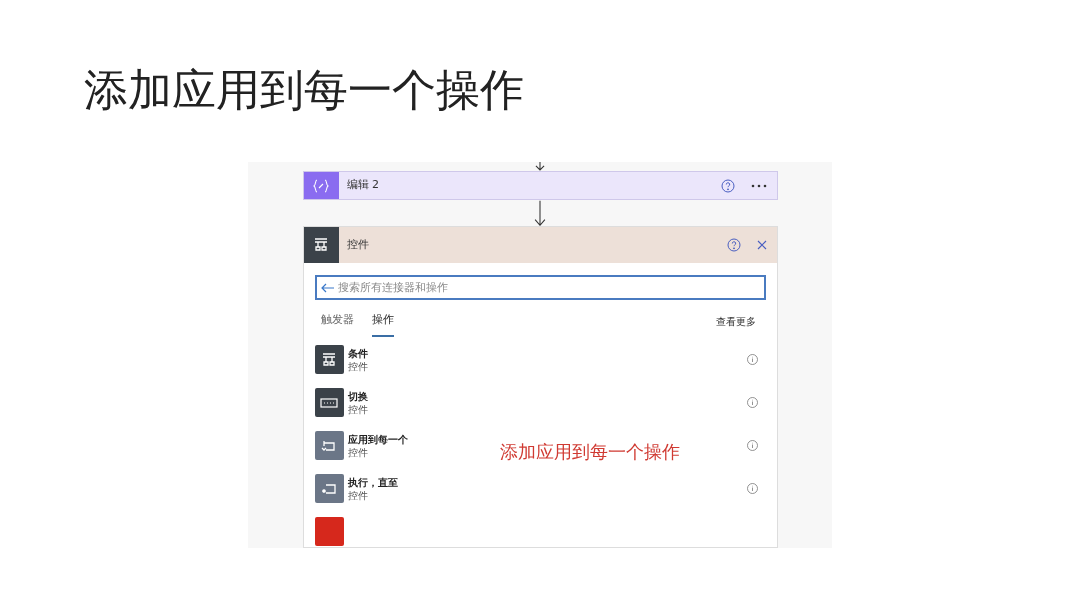 This screenshot has width=1080, height=608. Describe the element at coordinates (761, 245) in the screenshot. I see `close-icon` at that location.